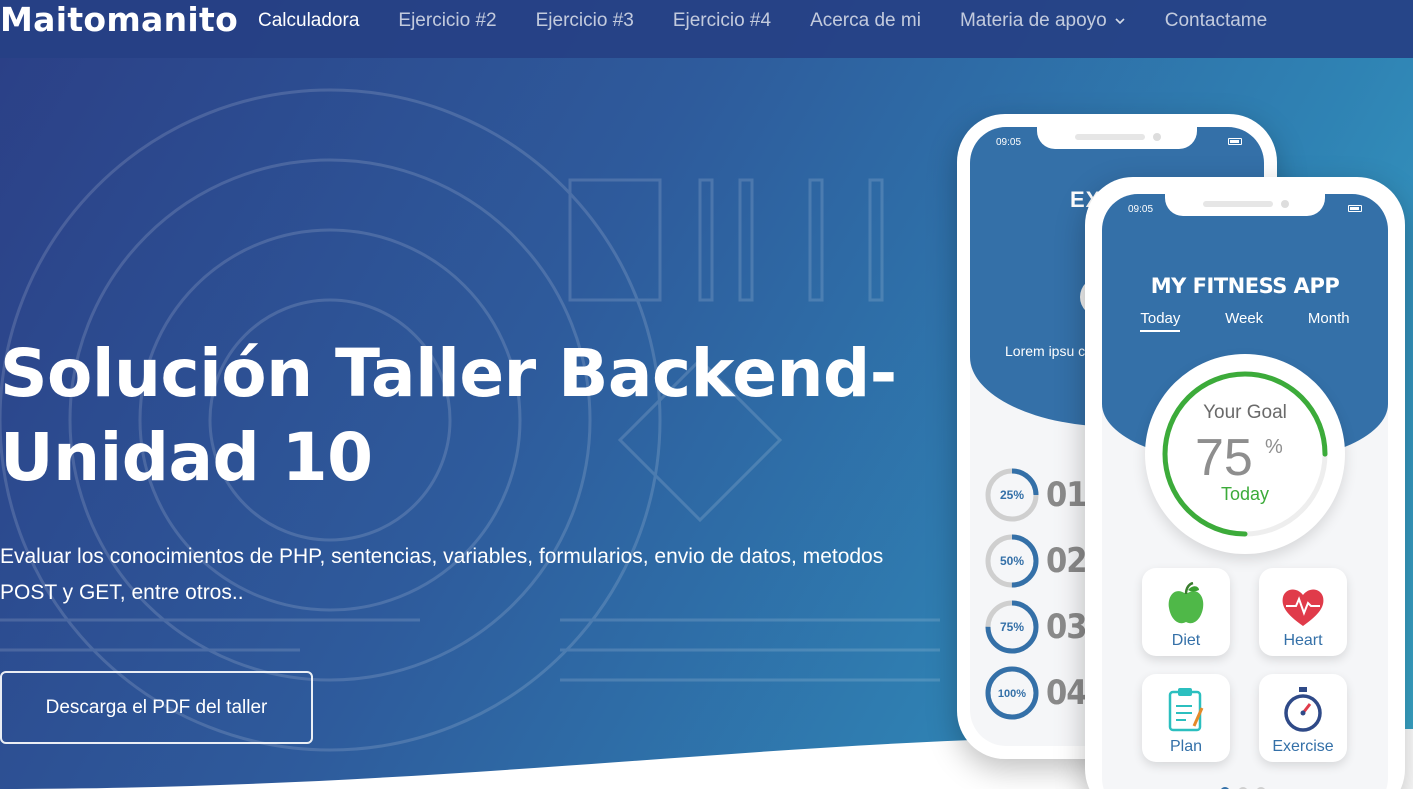  I want to click on tab-week: Week, so click(1244, 321).